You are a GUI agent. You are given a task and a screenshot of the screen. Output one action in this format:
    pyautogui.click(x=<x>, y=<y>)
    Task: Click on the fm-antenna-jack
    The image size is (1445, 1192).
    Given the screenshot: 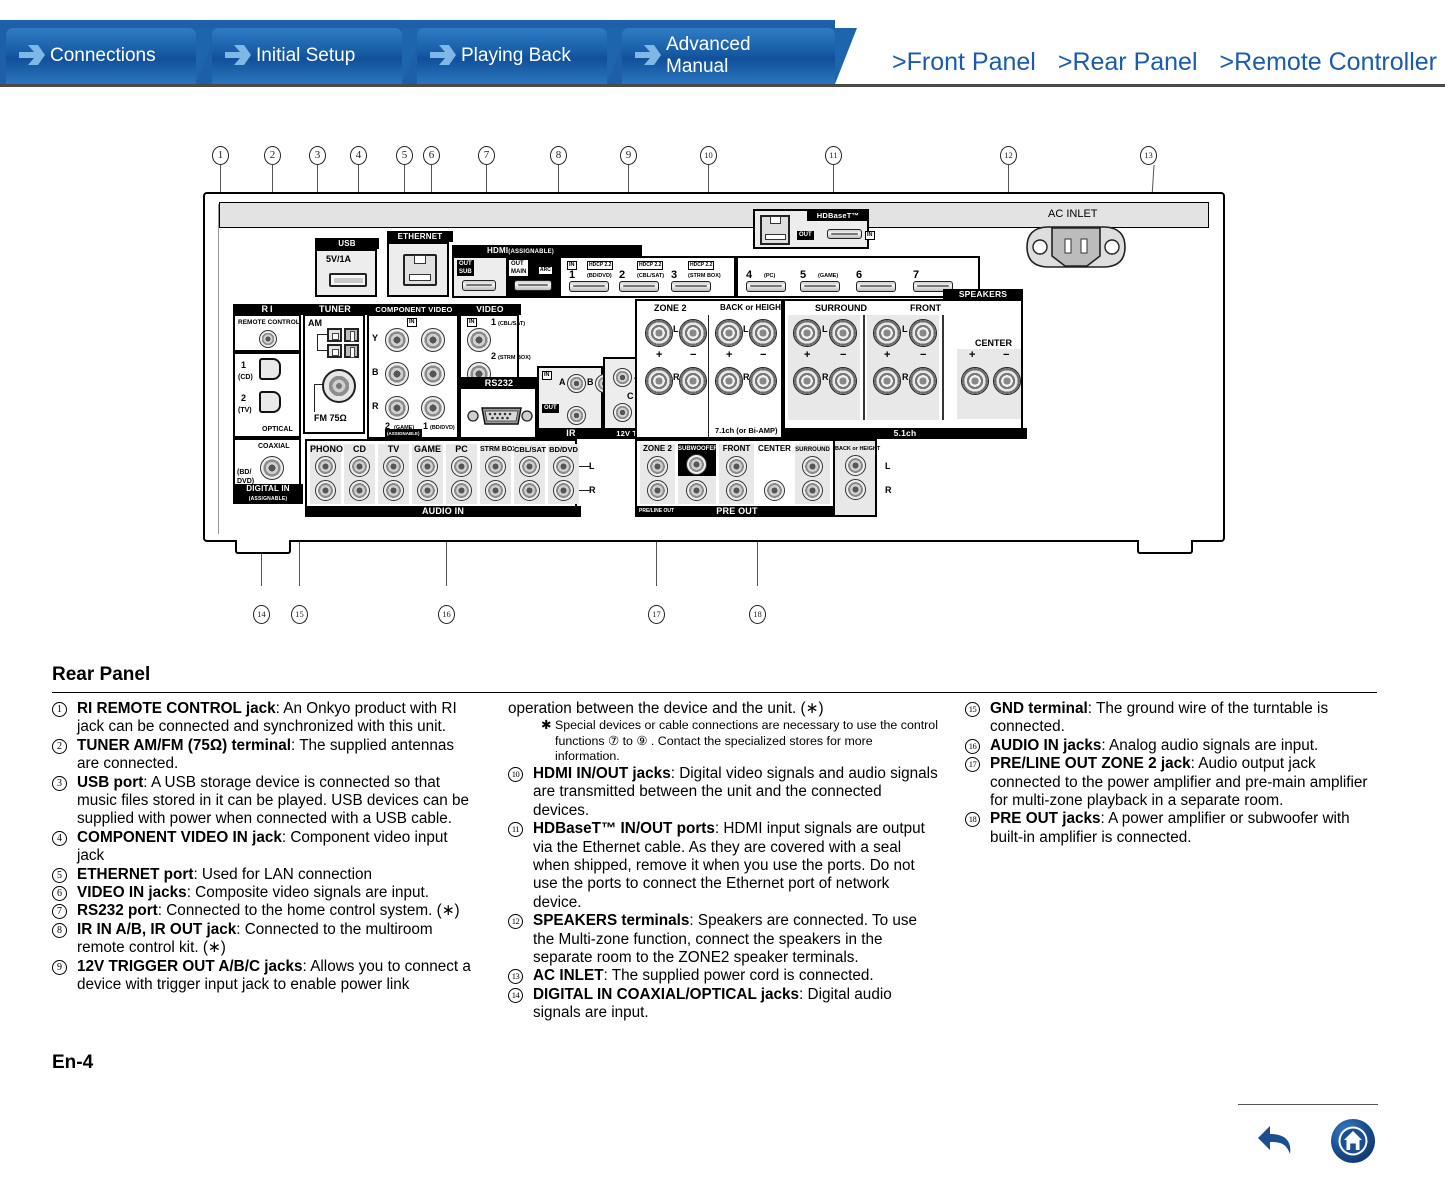 What is the action you would take?
    pyautogui.click(x=339, y=386)
    